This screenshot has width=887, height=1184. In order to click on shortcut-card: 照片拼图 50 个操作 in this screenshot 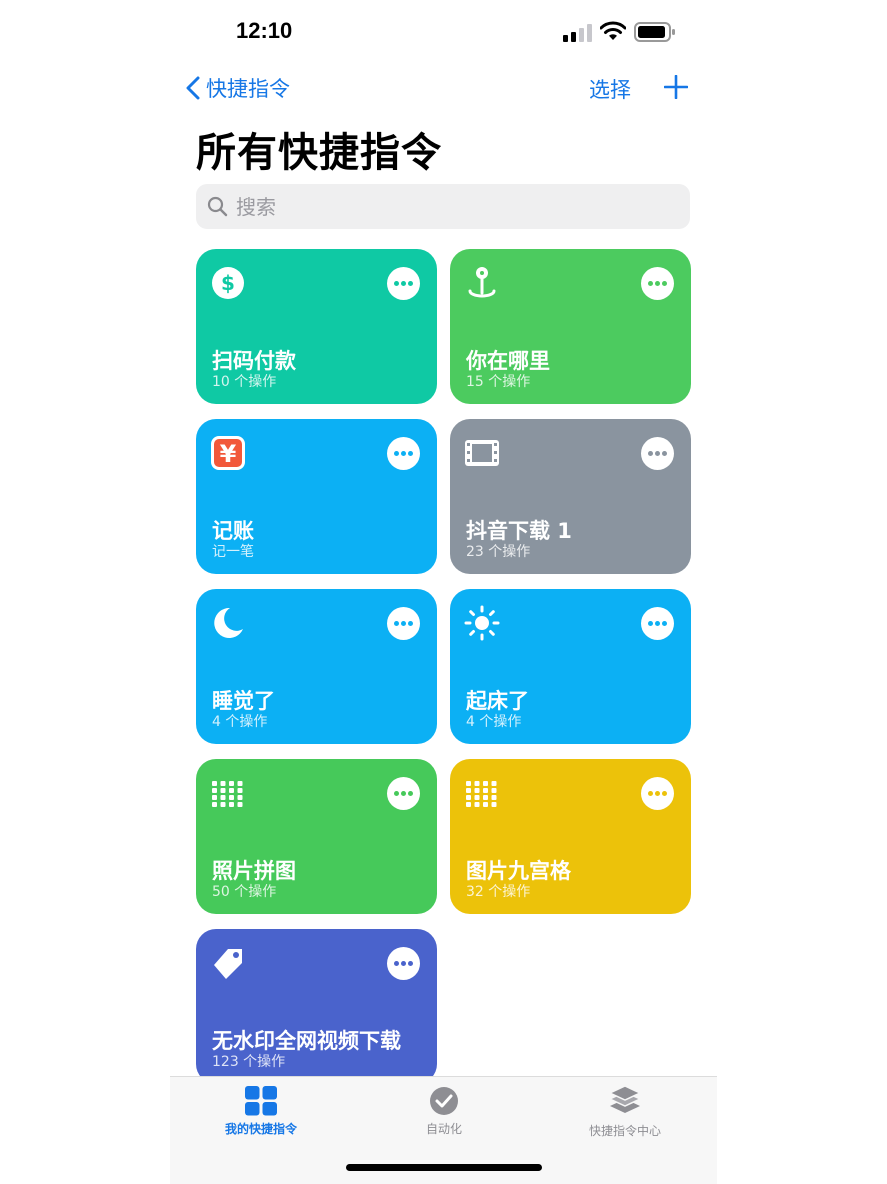, I will do `click(316, 836)`.